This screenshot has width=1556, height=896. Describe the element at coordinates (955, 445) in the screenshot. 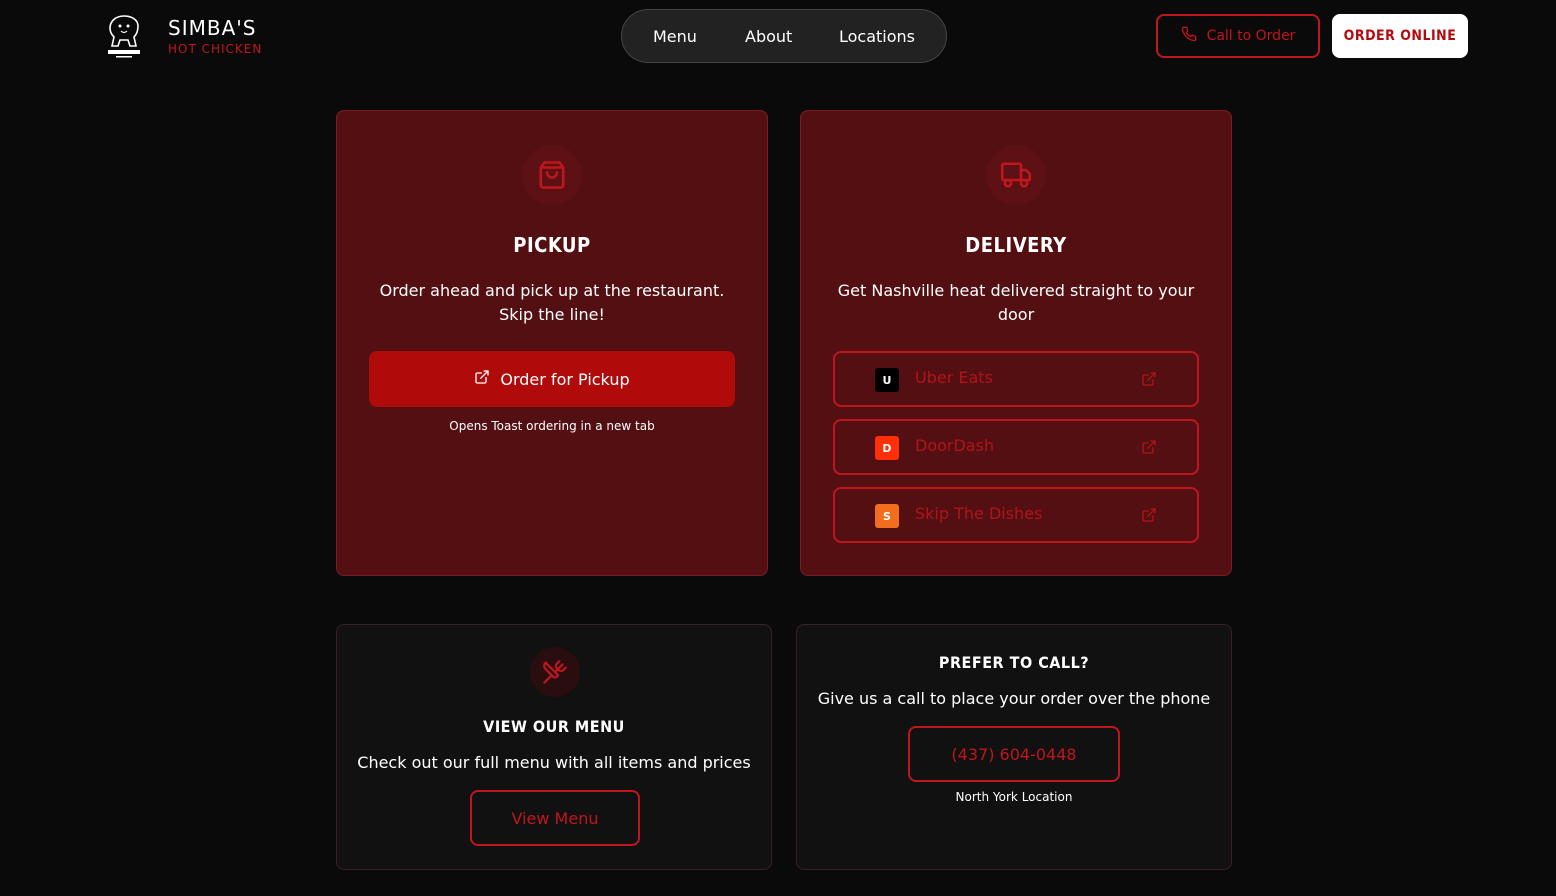

I see `doordash-label: DoorDash` at that location.